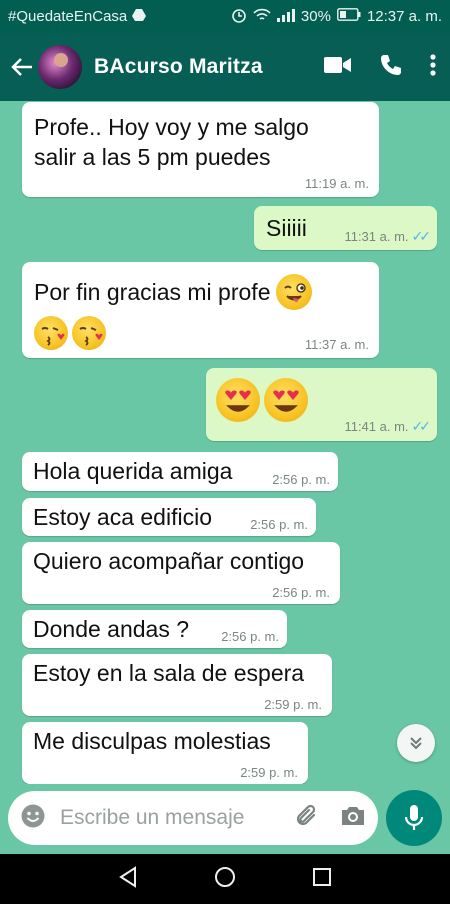  What do you see at coordinates (262, 17) in the screenshot?
I see `wifi-icon` at bounding box center [262, 17].